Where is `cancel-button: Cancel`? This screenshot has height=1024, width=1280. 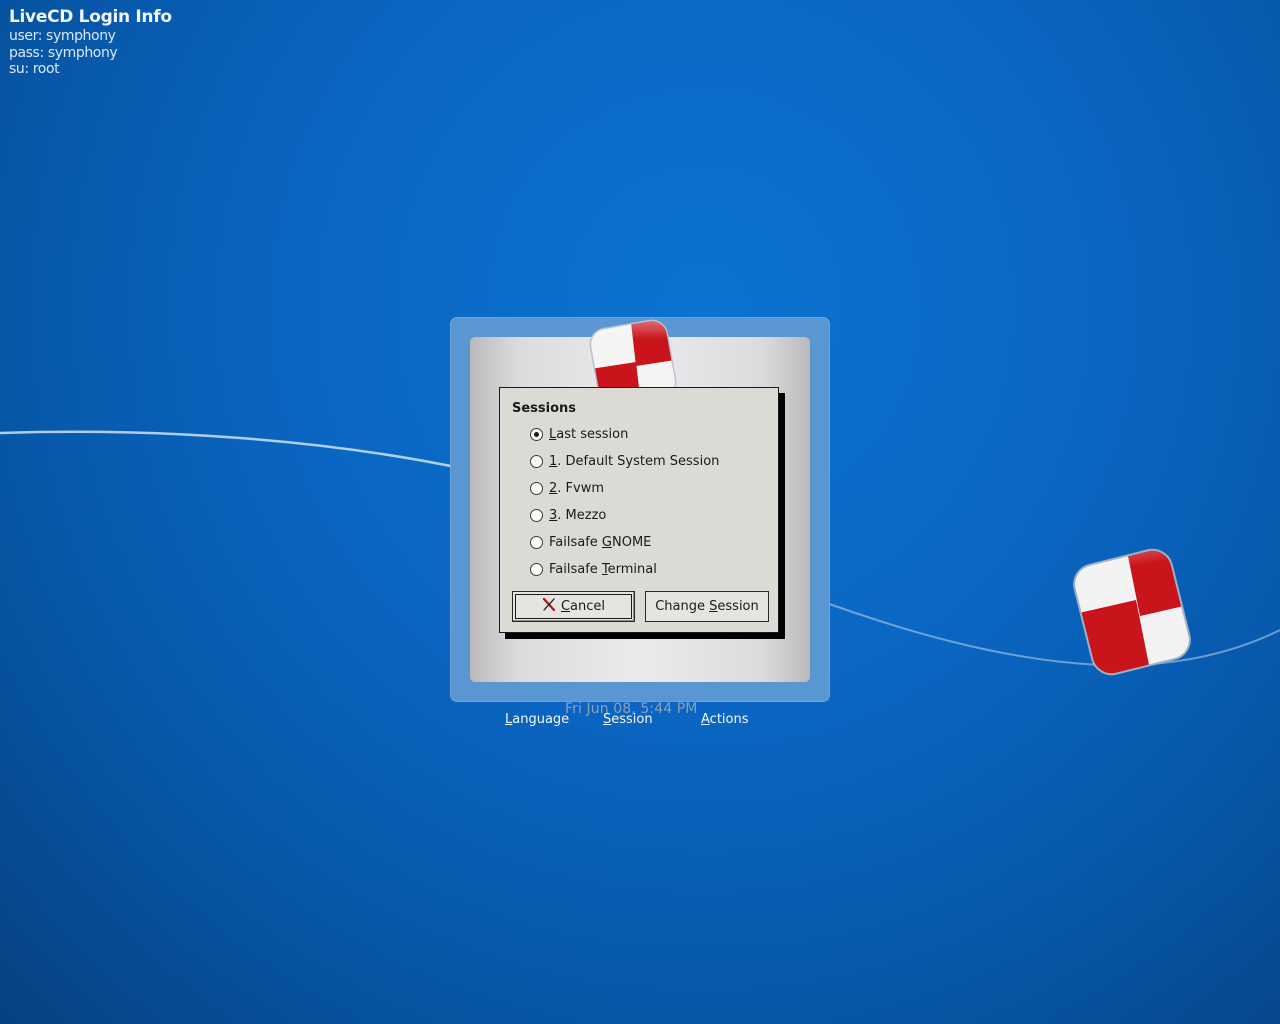 cancel-button: Cancel is located at coordinates (573, 606).